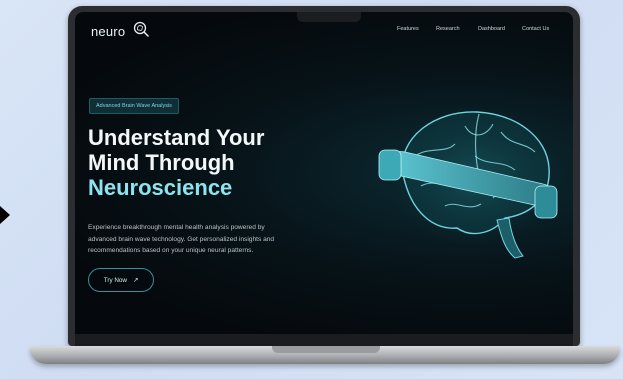 Image resolution: width=623 pixels, height=379 pixels. Describe the element at coordinates (470, 182) in the screenshot. I see `brain-illustration` at that location.